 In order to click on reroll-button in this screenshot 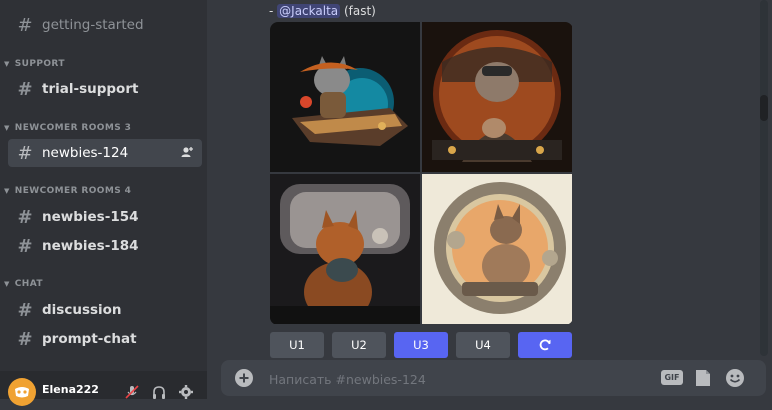, I will do `click(545, 345)`.